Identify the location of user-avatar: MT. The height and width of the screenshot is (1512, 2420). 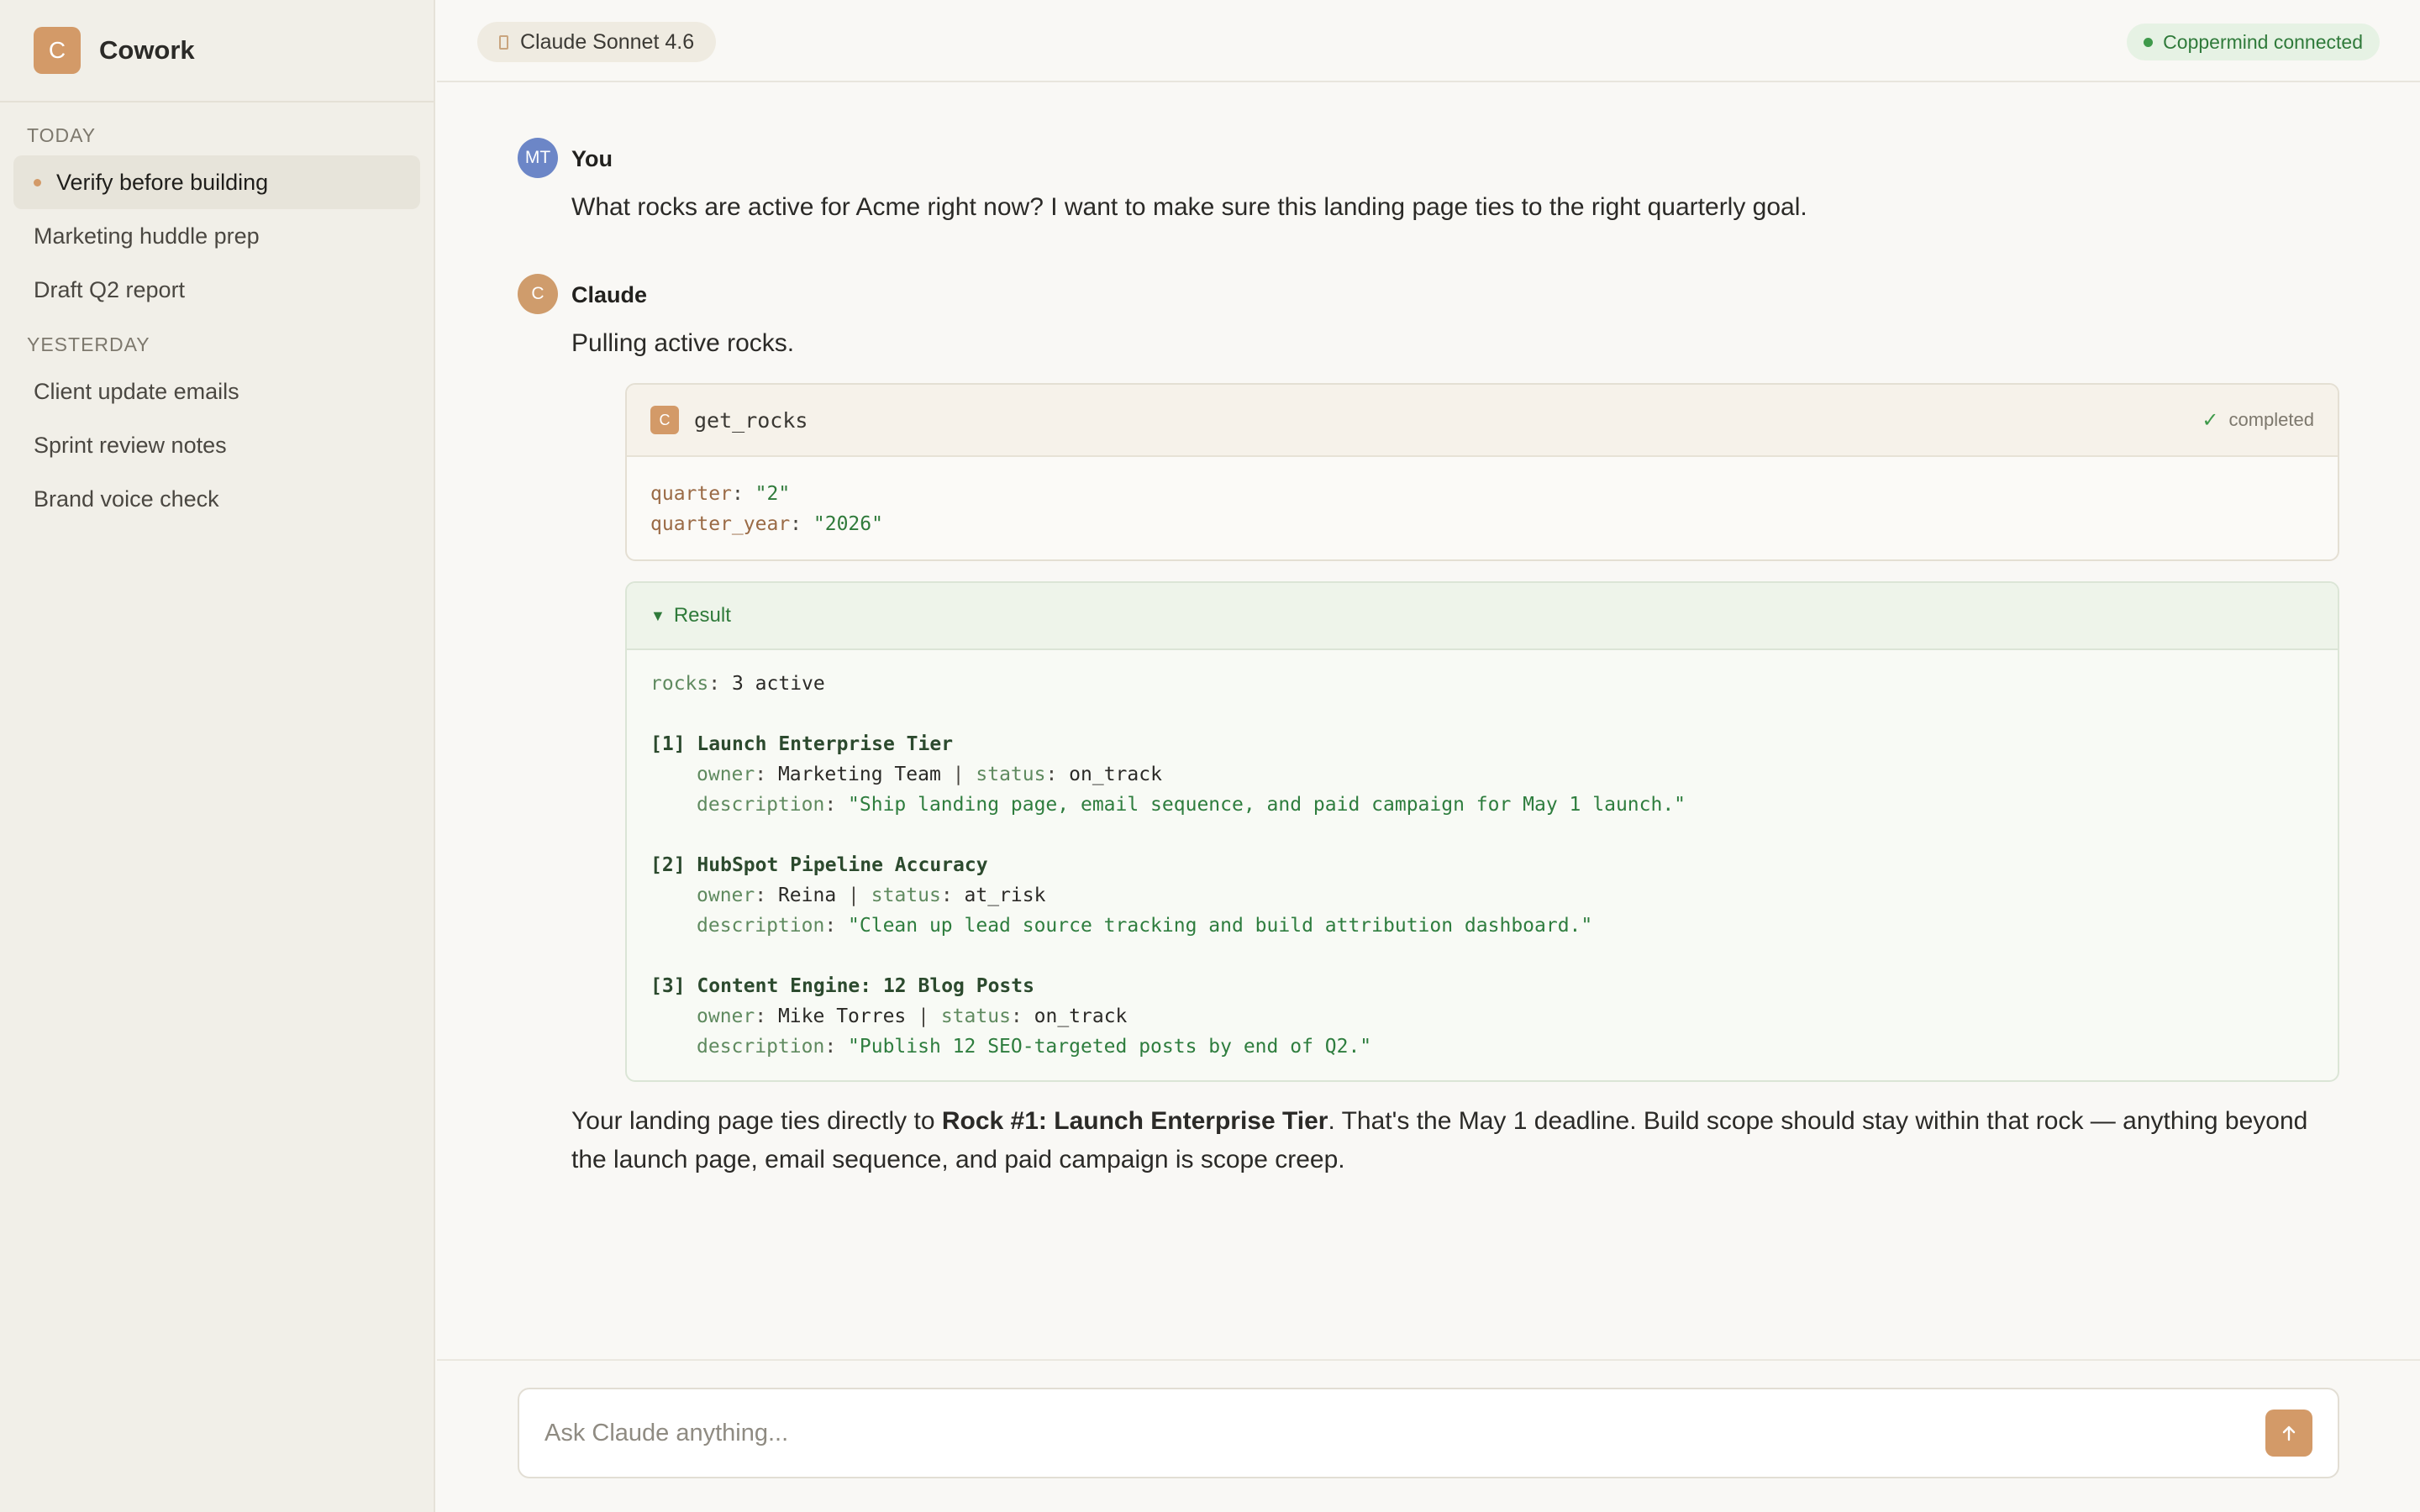
(538, 158).